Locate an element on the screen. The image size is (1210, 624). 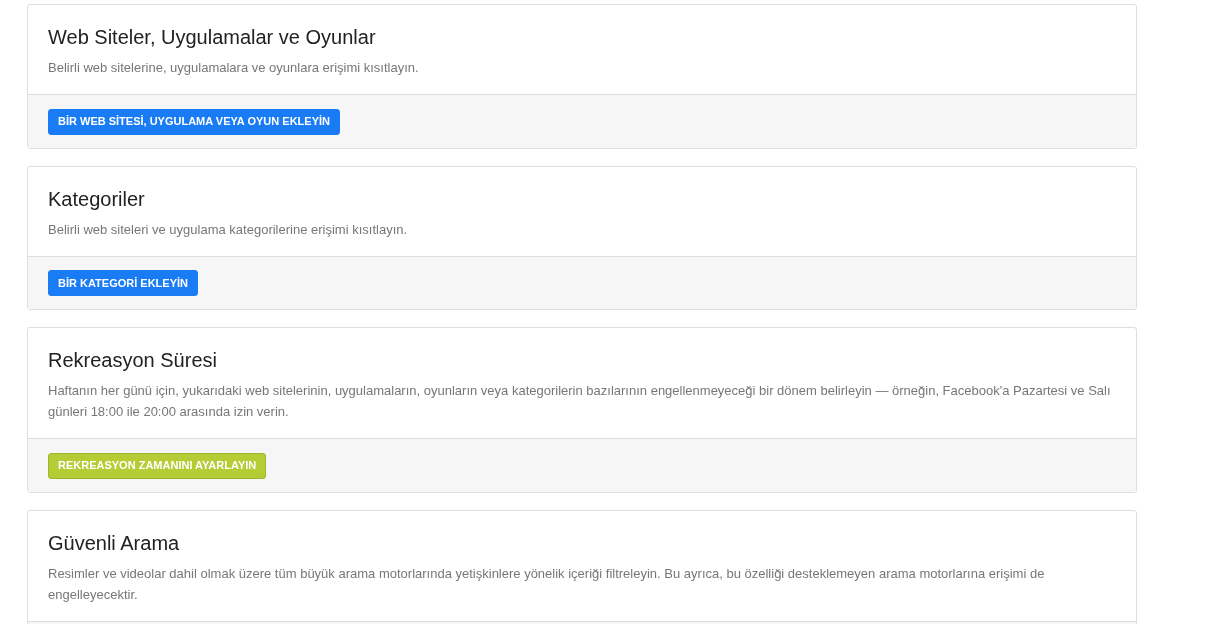
card-description: Haftanın her günü için, yukarıdaki web sitelerinin, uygulamaların, oyunların veya kategorilerin bazılarının engellenmeyeceği bir dönem belirleyin — örneğin, Facebook'a Pazartesi ve Salı günleri 18:00 ile 20:00 arasında izin verin. is located at coordinates (580, 401).